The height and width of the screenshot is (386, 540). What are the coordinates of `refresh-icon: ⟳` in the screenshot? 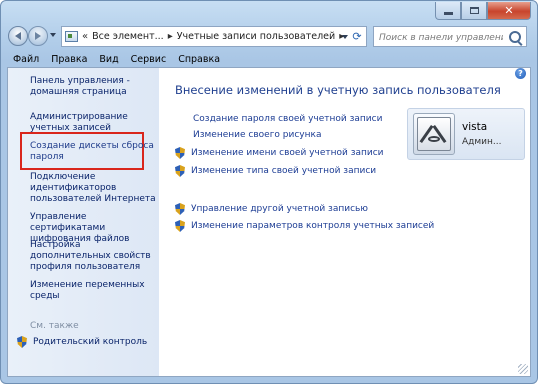 It's located at (357, 37).